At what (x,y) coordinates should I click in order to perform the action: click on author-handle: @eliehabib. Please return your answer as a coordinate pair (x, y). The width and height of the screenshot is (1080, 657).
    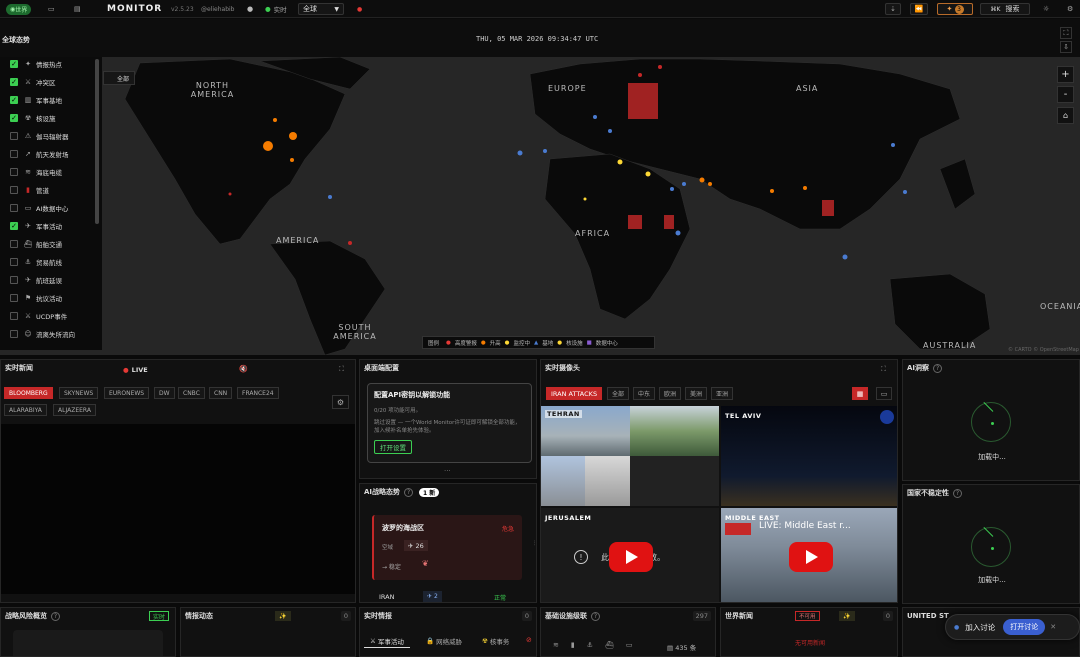
    Looking at the image, I should click on (217, 9).